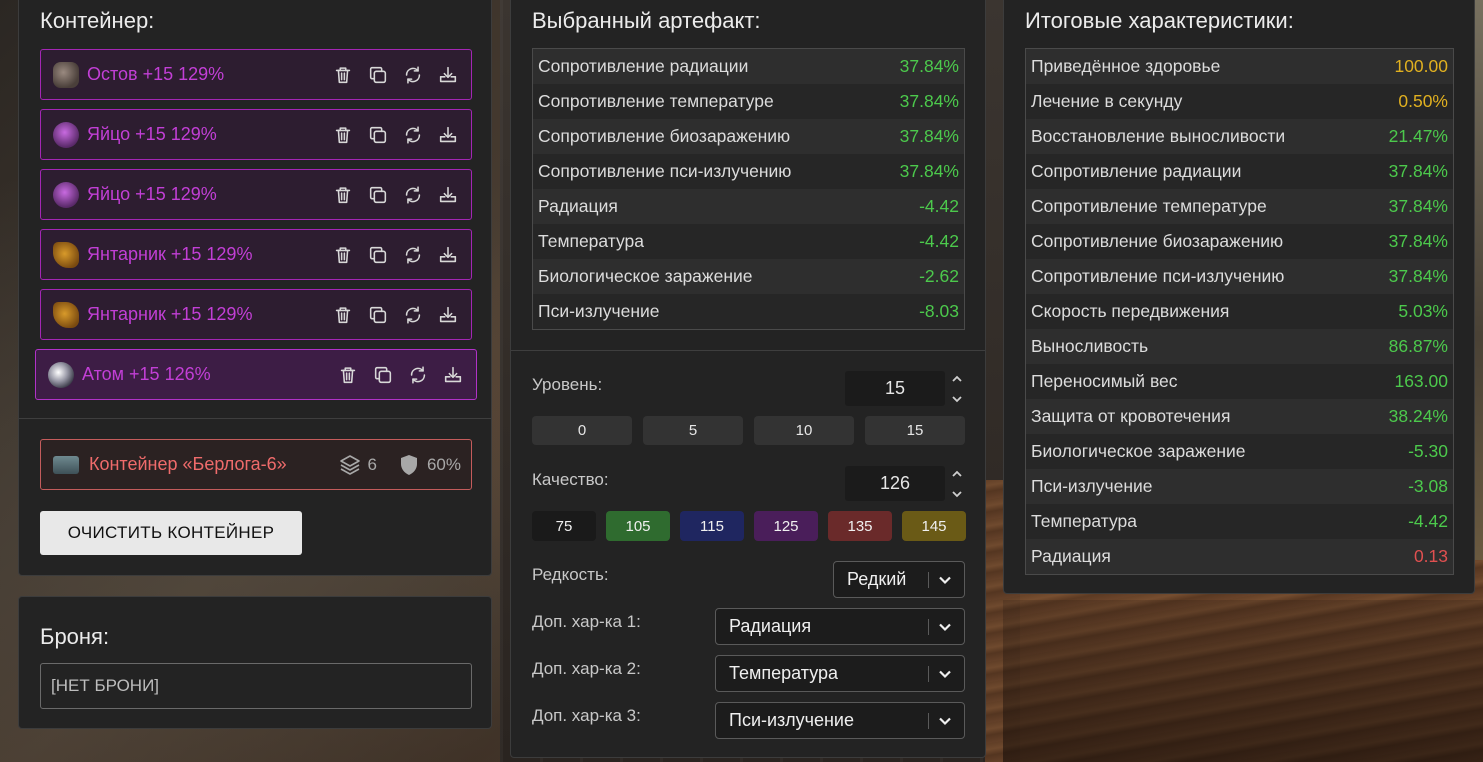 The image size is (1483, 762). What do you see at coordinates (349, 464) in the screenshot?
I see `layers-icon` at bounding box center [349, 464].